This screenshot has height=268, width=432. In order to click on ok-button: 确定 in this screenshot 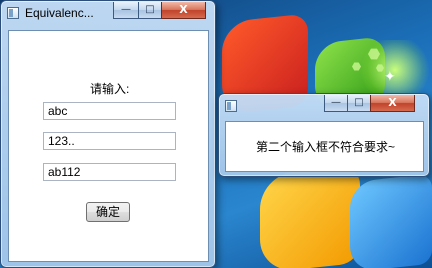, I will do `click(108, 212)`.